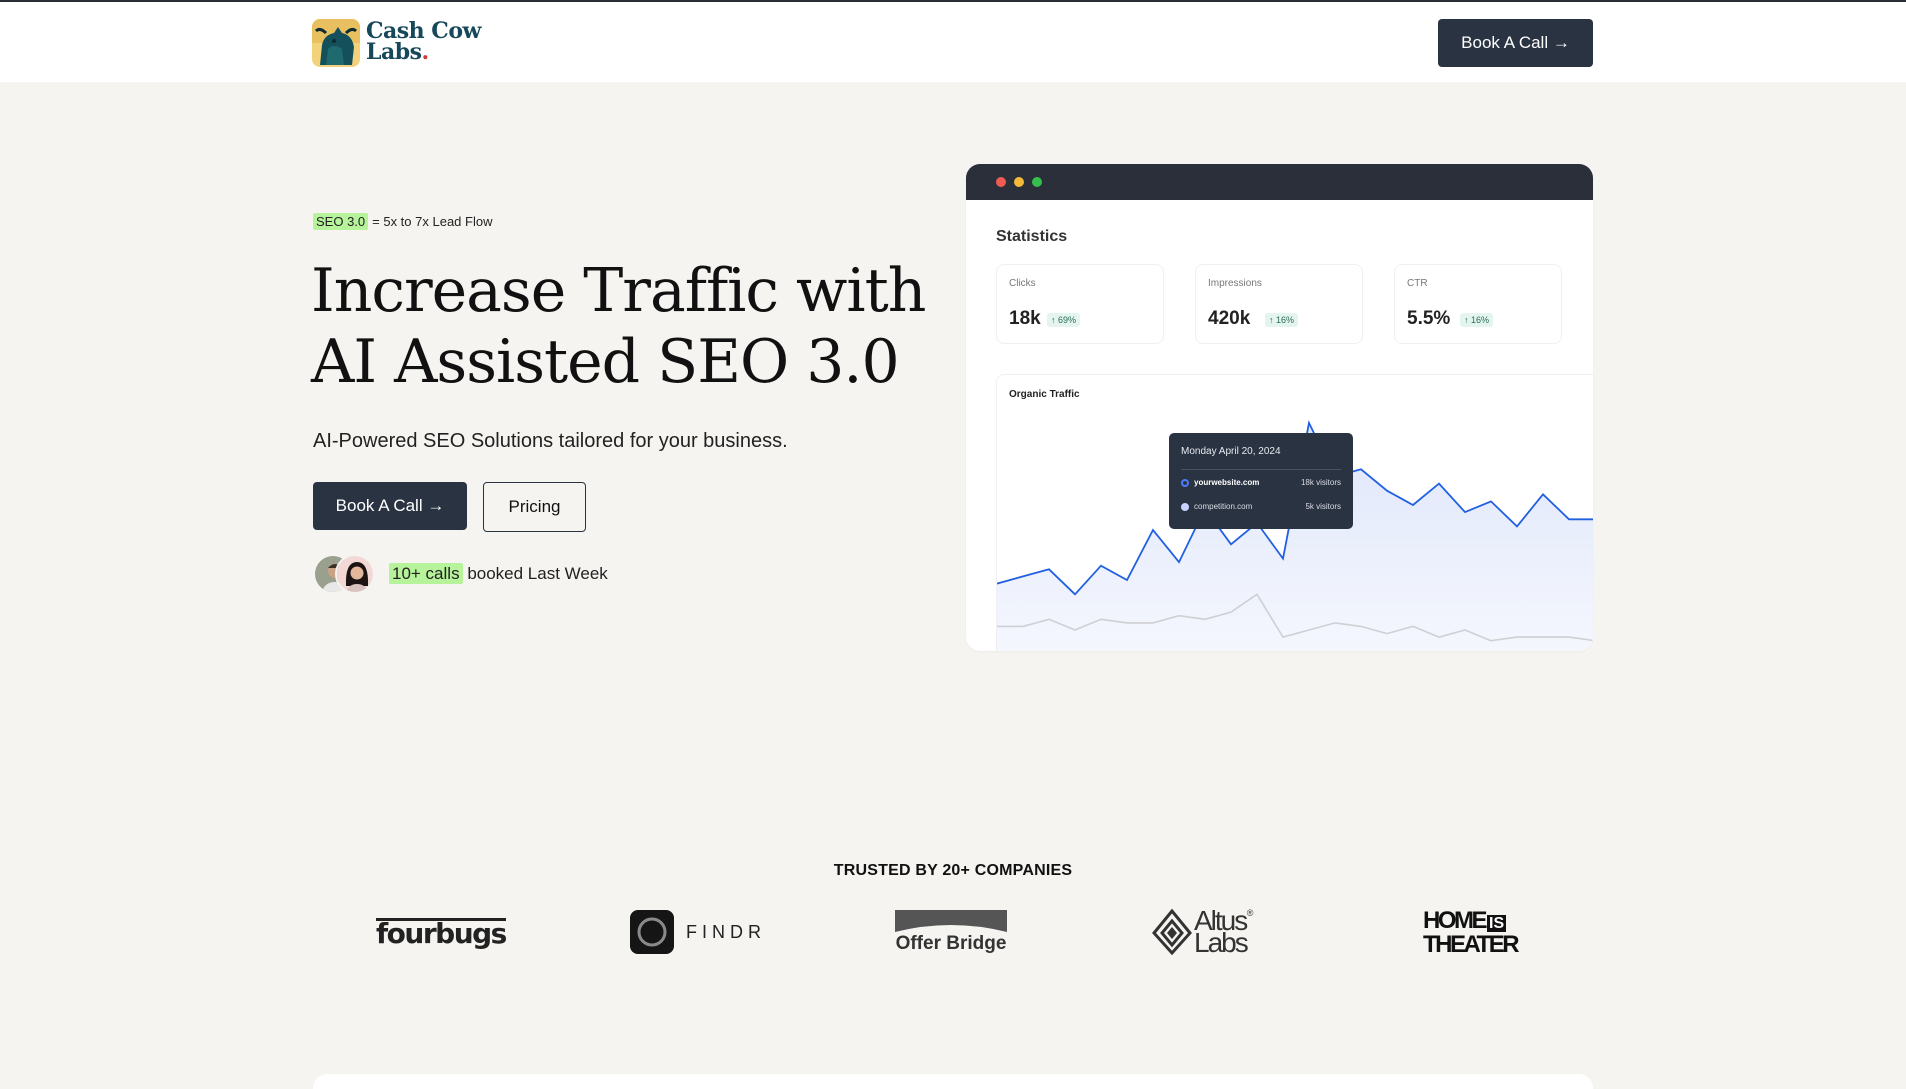 Image resolution: width=1906 pixels, height=1089 pixels. Describe the element at coordinates (1429, 318) in the screenshot. I see `stat-value: 5.5%` at that location.